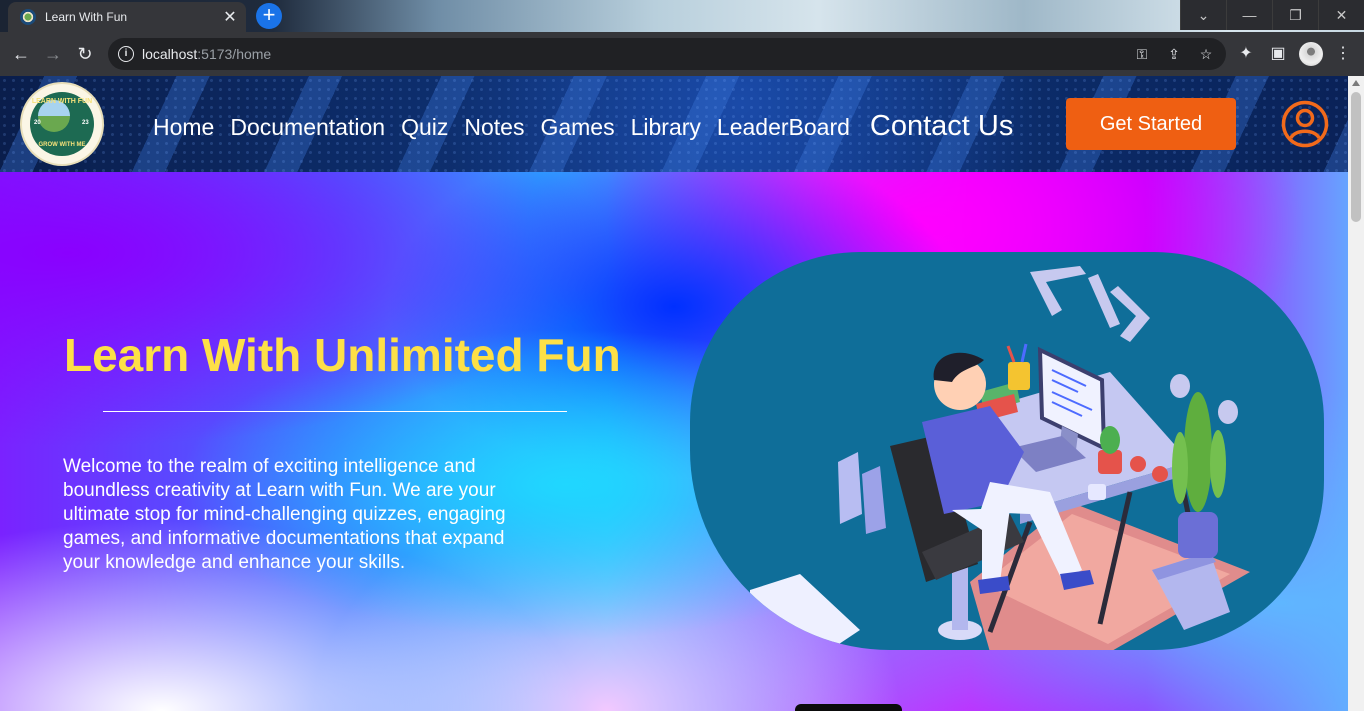  What do you see at coordinates (85, 54) in the screenshot?
I see `reload-icon: ↻` at bounding box center [85, 54].